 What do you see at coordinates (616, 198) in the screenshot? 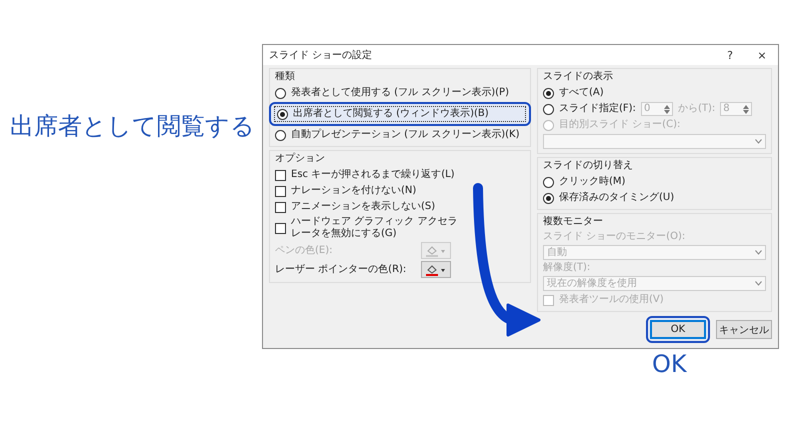
I see `option-label: 保存済みのタイミング(U)` at bounding box center [616, 198].